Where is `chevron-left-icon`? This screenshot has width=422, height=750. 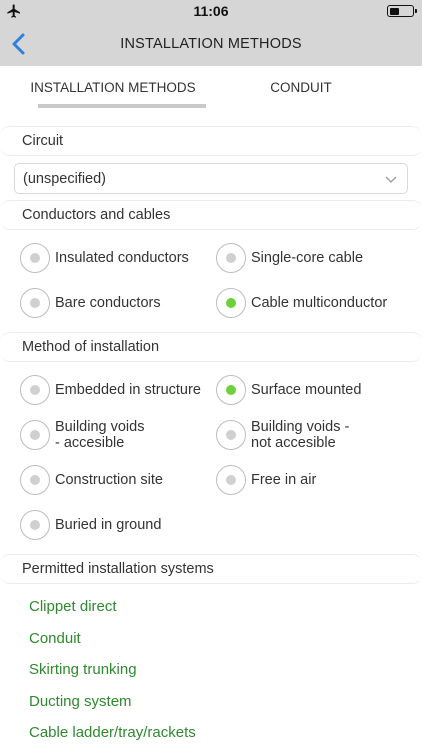 chevron-left-icon is located at coordinates (18, 44).